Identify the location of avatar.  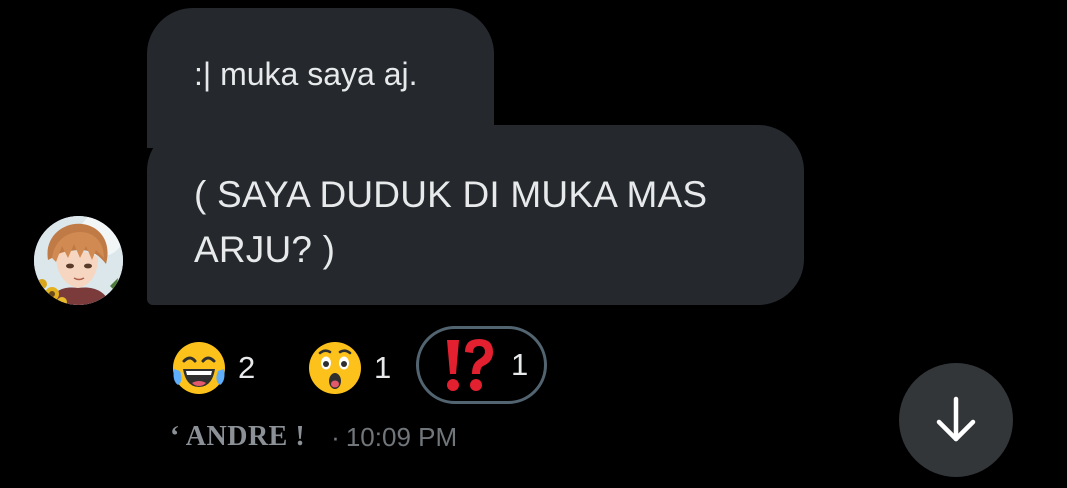
(78, 260).